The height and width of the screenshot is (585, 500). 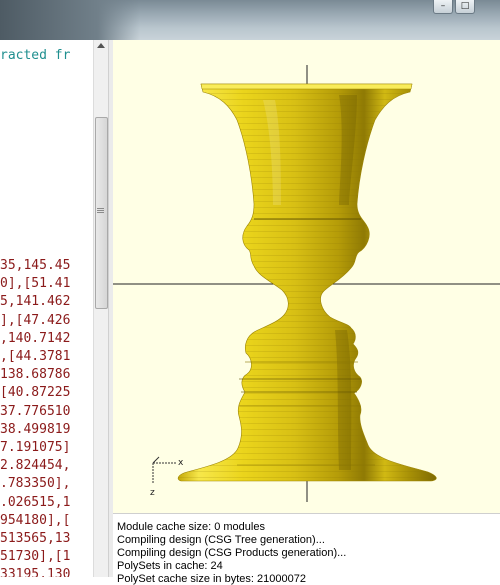 I want to click on console-line: PolySets in cache: 24, so click(x=170, y=566).